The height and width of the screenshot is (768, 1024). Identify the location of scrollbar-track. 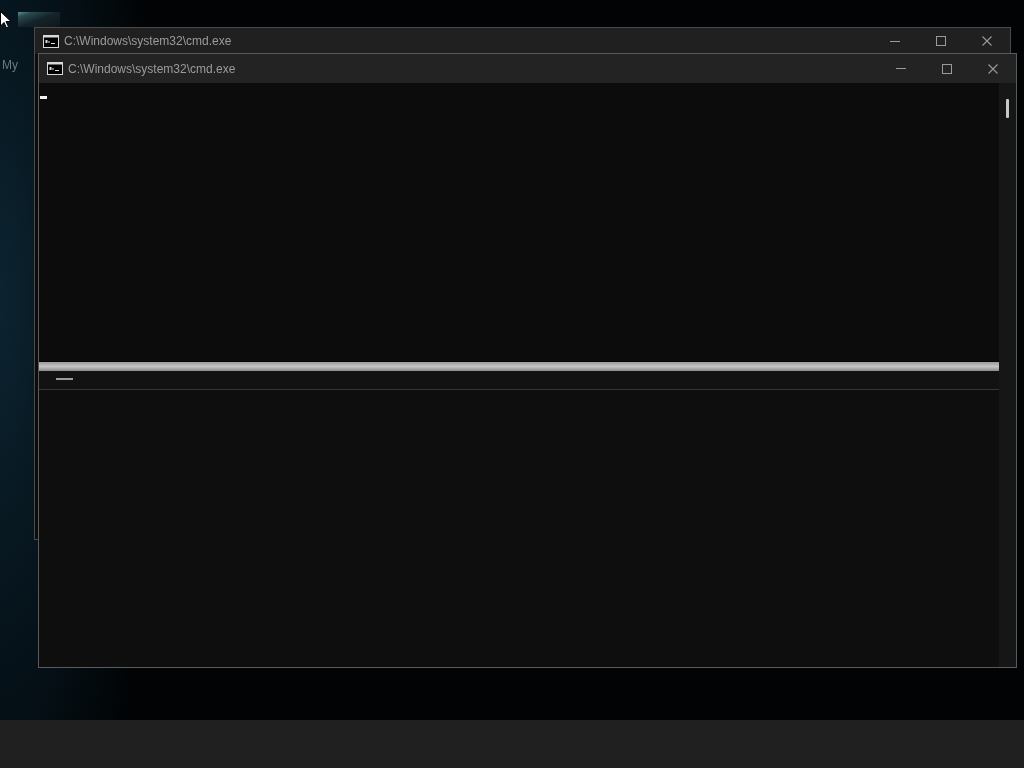
(1007, 375).